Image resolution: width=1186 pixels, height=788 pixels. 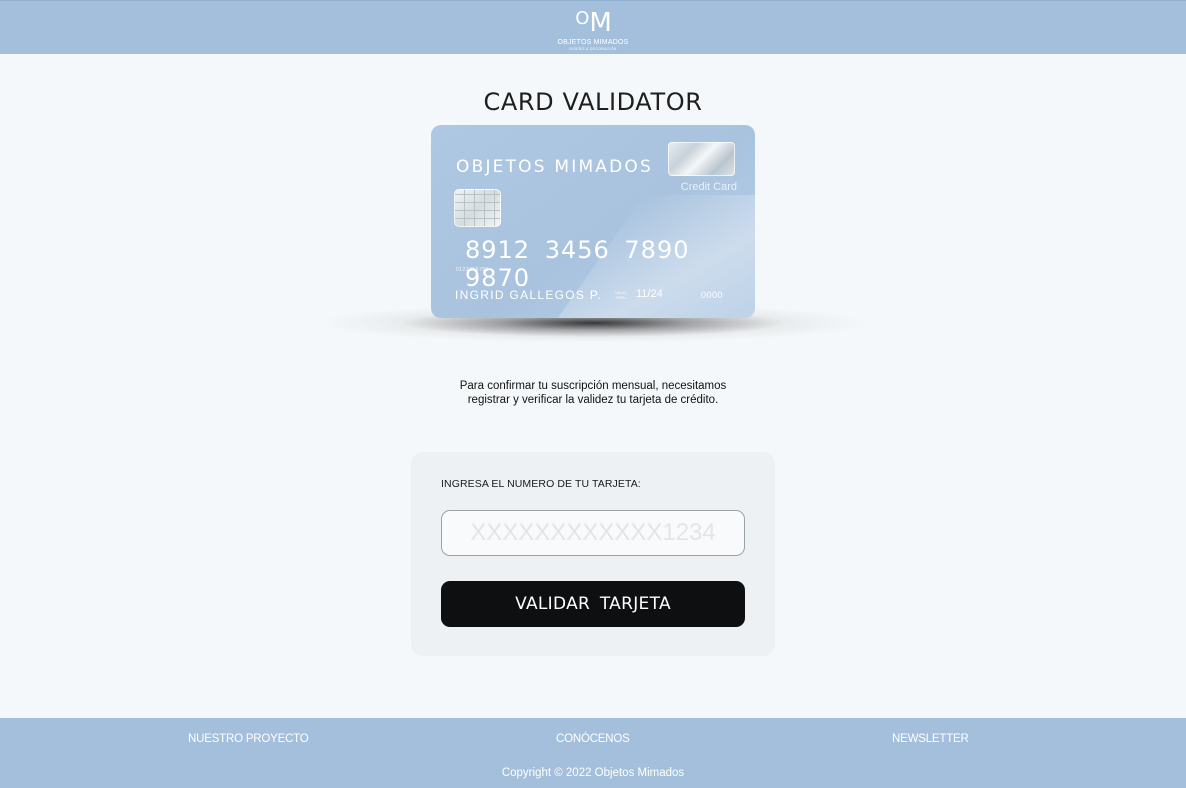 What do you see at coordinates (593, 49) in the screenshot?
I see `logo-tagline: DISEÑO & DECORACIÓN` at bounding box center [593, 49].